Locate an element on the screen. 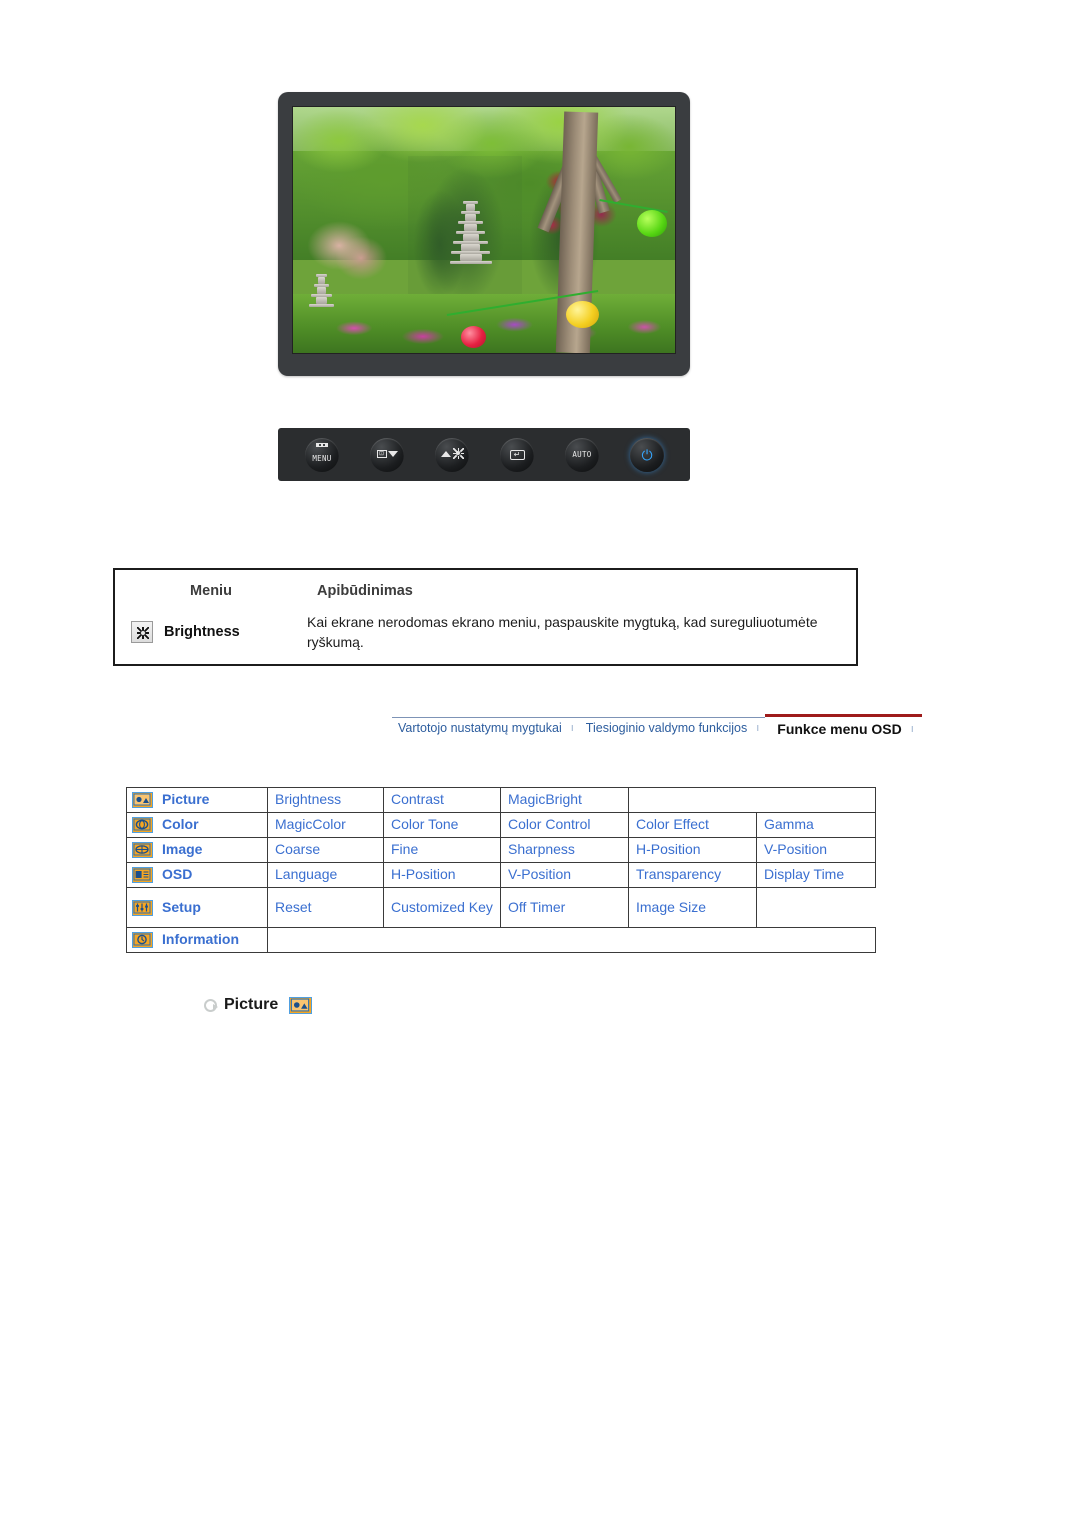 This screenshot has height=1528, width=1080. circle-arrow-bullet-icon is located at coordinates (211, 1005).